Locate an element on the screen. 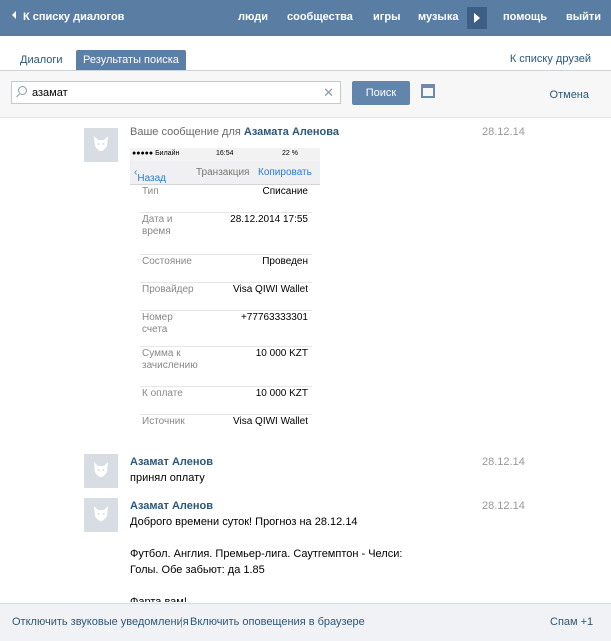  chevron-left-icon is located at coordinates (14, 15).